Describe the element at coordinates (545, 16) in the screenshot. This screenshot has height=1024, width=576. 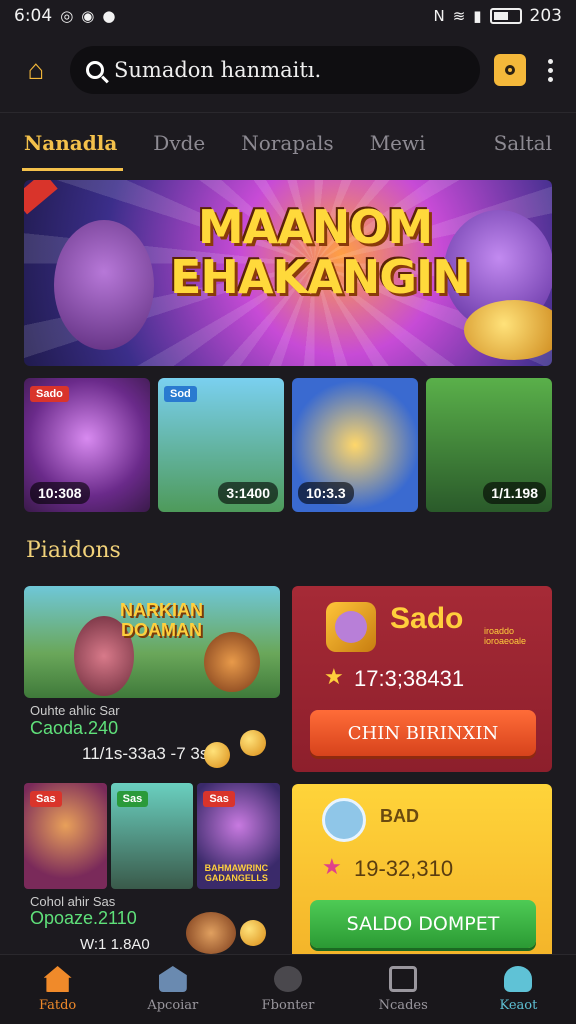
I see `battery-text: 203` at that location.